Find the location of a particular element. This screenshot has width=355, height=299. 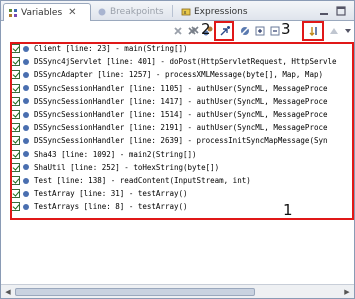

variables-icon is located at coordinates (13, 12).